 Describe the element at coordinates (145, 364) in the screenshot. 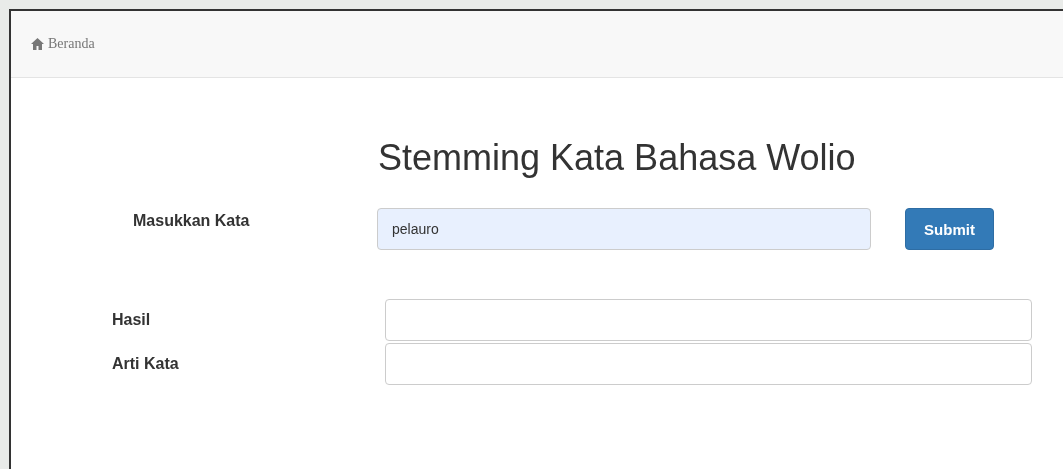

I see `field-label: Arti Kata` at that location.